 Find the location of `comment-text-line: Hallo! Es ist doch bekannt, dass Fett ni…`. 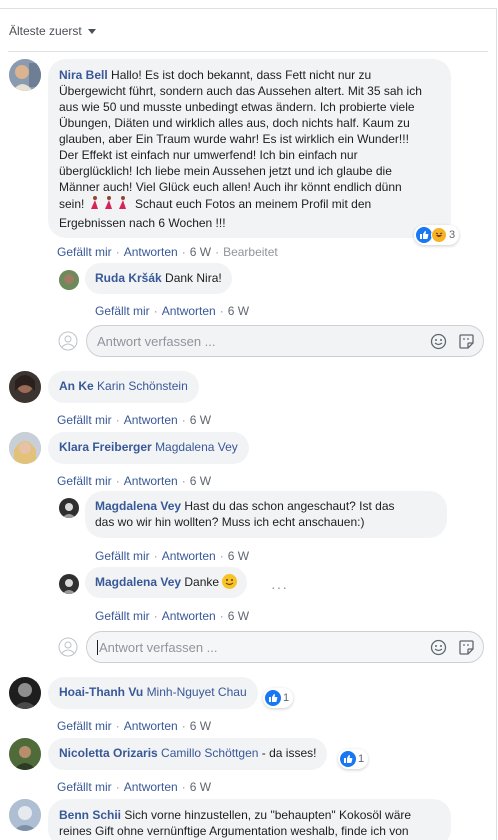

comment-text-line: Hallo! Es ist doch bekannt, dass Fett ni… is located at coordinates (241, 75).